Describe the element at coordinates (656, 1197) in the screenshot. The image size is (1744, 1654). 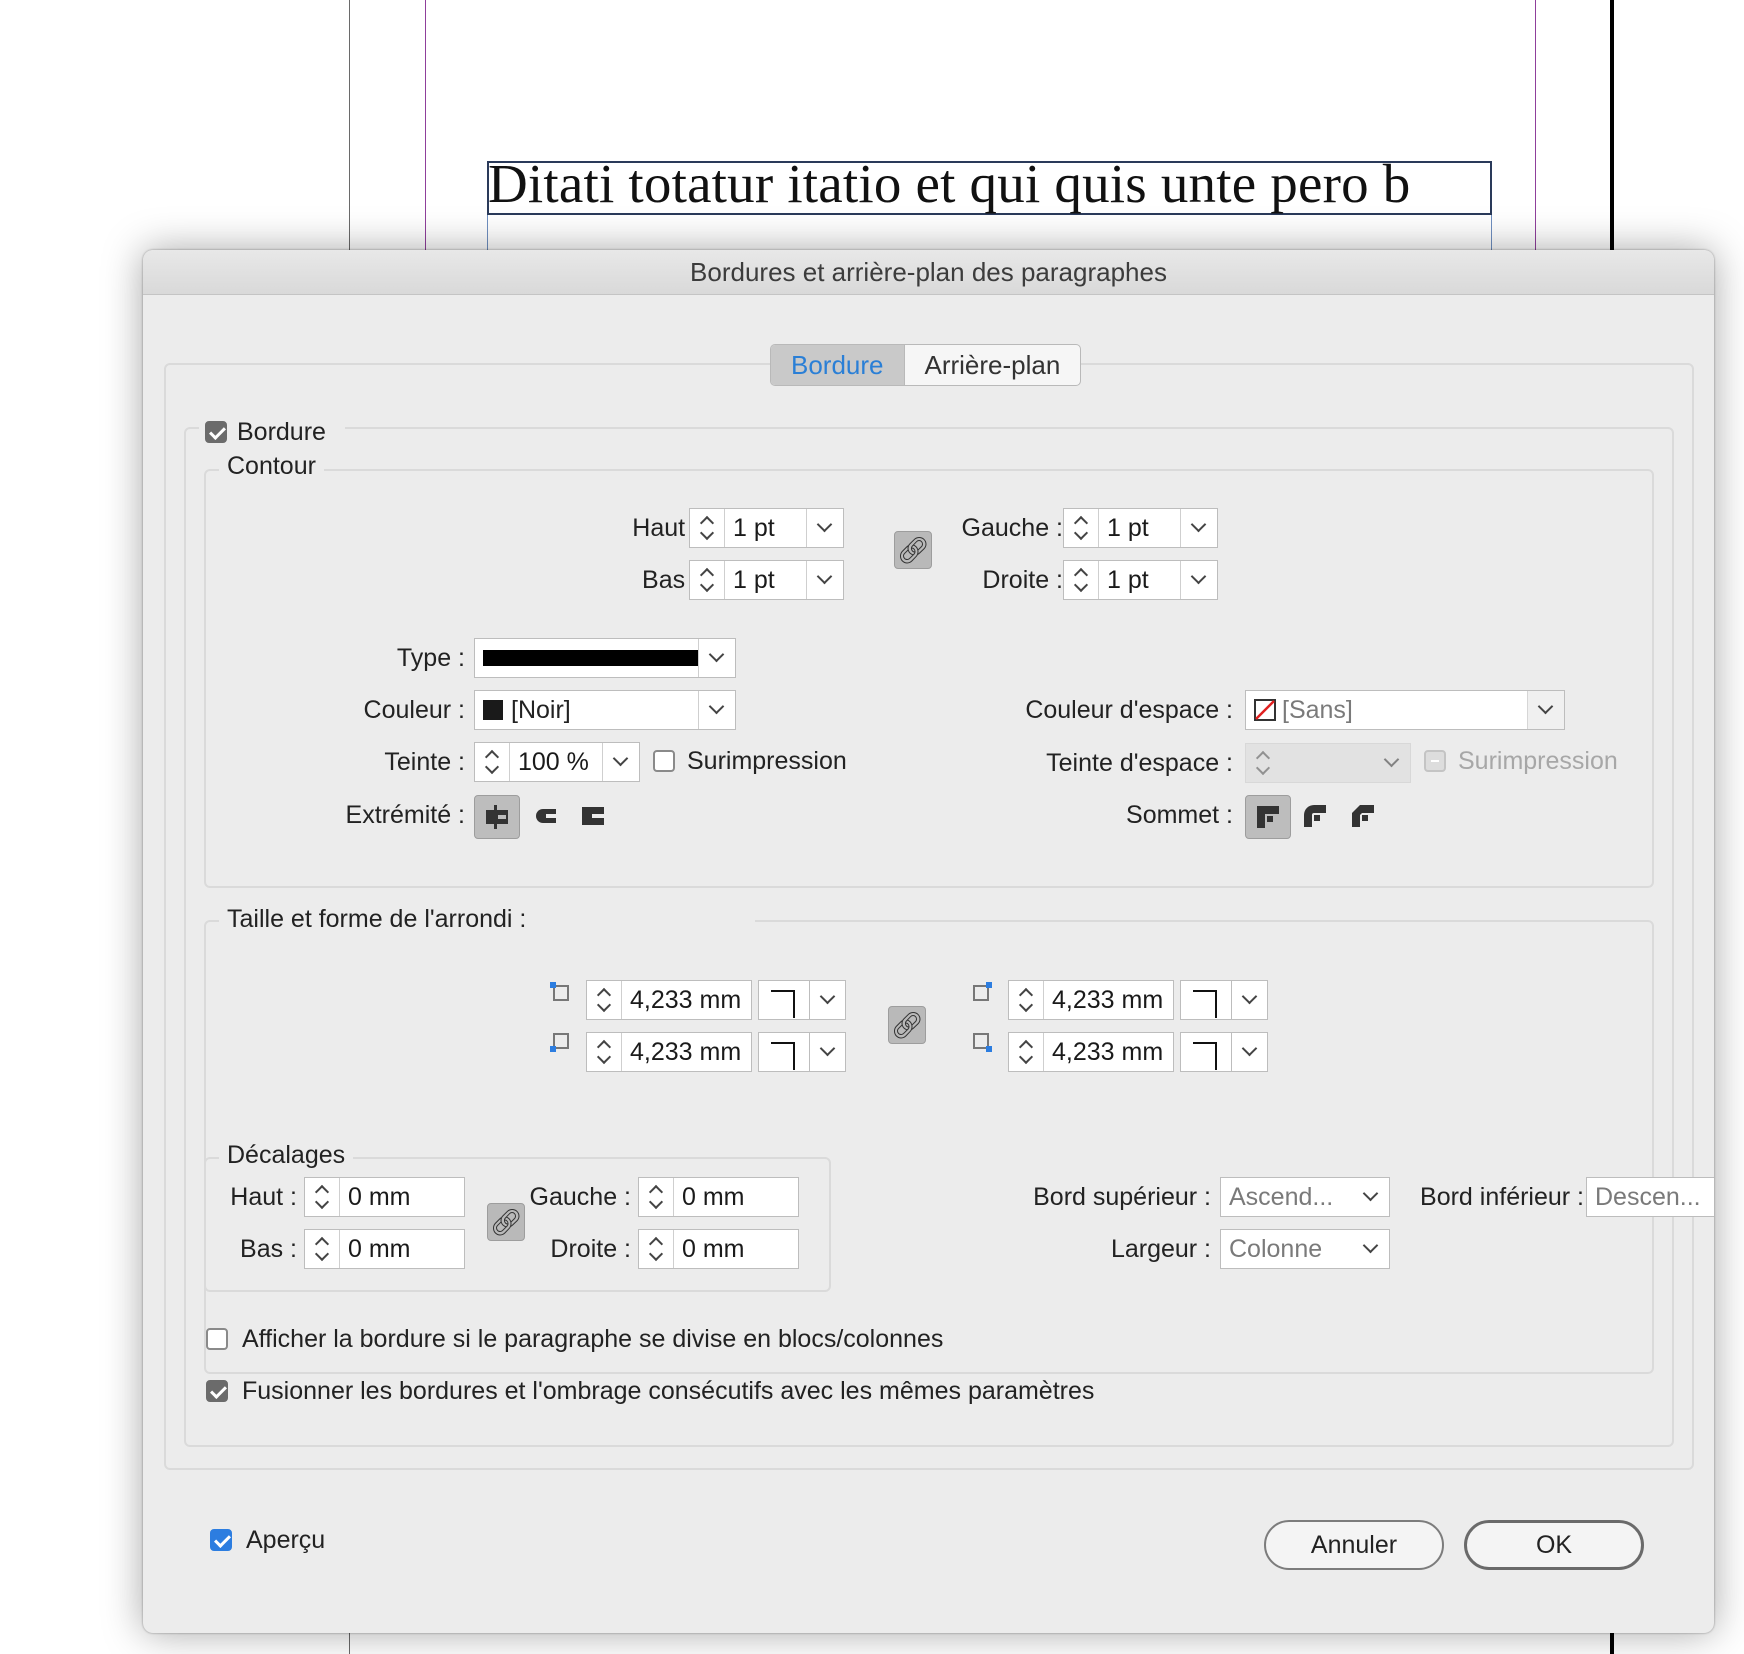
I see `offset-gauche-stepper` at that location.